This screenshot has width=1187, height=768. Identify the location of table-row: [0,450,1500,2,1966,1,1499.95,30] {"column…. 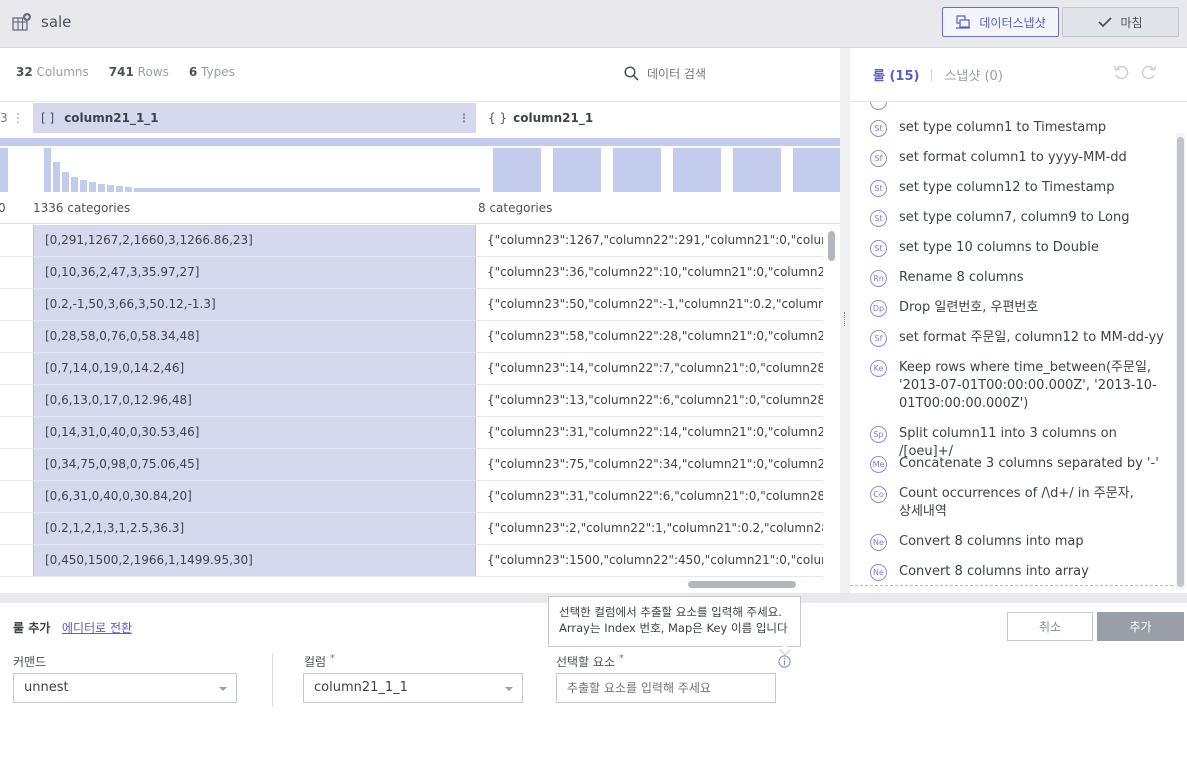
(411, 561).